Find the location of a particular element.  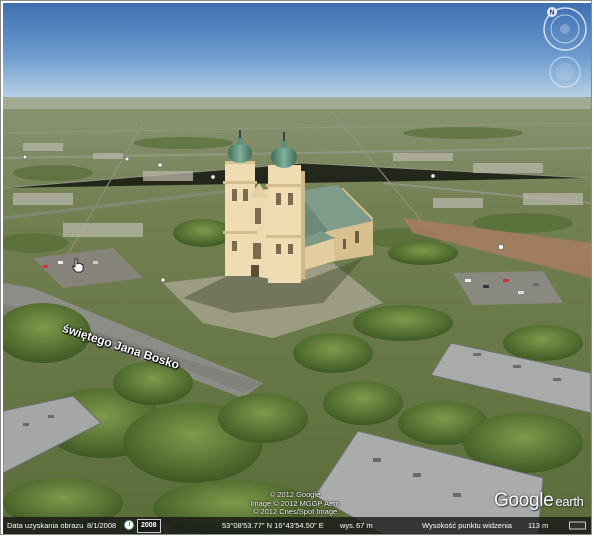

imagery-date-label: Data uzyskania obrazu is located at coordinates (45, 525).